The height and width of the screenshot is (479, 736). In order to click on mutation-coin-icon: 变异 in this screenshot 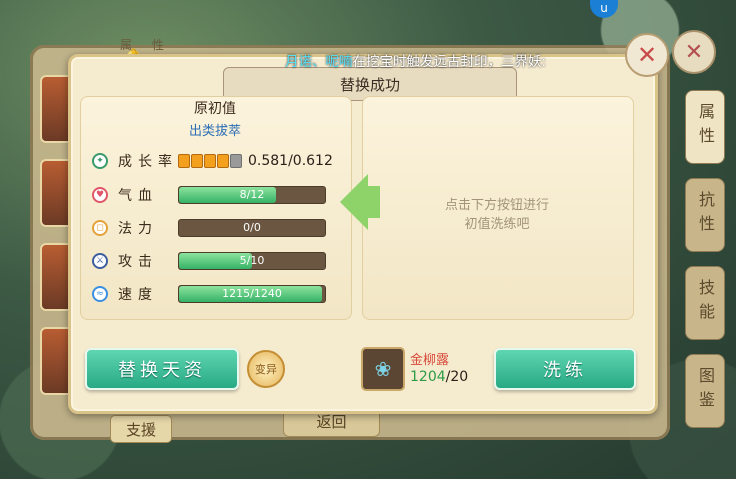, I will do `click(266, 369)`.